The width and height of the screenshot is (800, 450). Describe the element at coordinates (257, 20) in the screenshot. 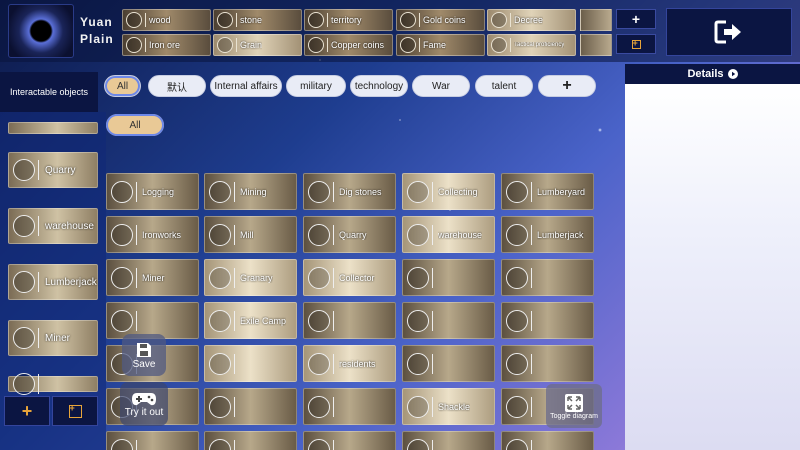

I see `resource-chip: stone` at that location.